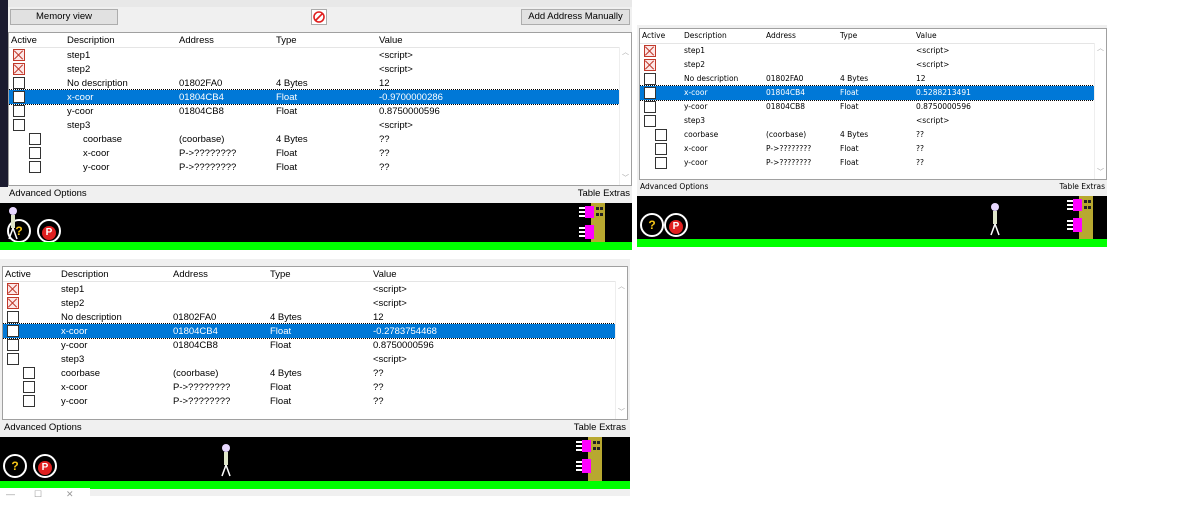 The width and height of the screenshot is (1200, 517). What do you see at coordinates (589, 460) in the screenshot?
I see `tower-block` at bounding box center [589, 460].